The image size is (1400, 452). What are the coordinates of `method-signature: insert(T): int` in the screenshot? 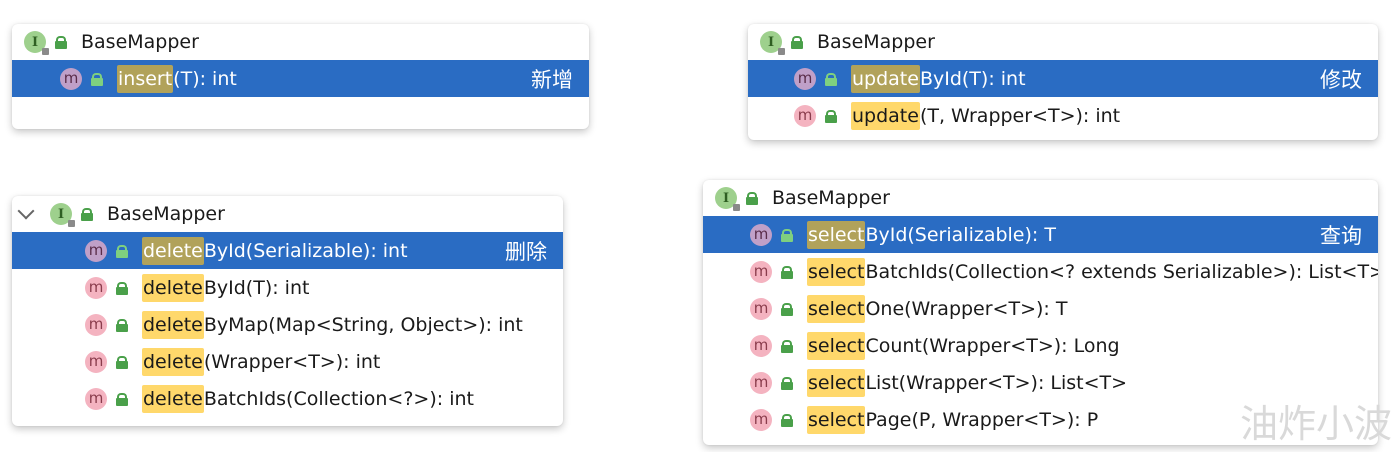 It's located at (177, 78).